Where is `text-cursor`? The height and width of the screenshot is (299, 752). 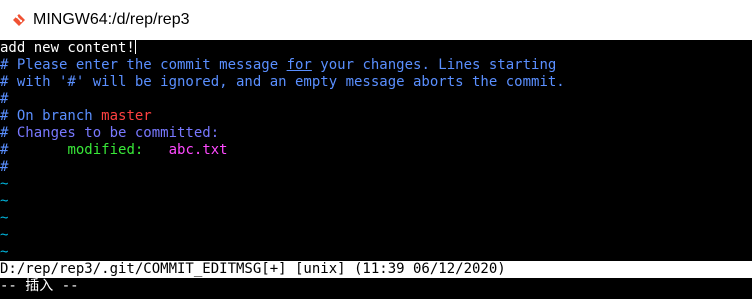 text-cursor is located at coordinates (135, 47).